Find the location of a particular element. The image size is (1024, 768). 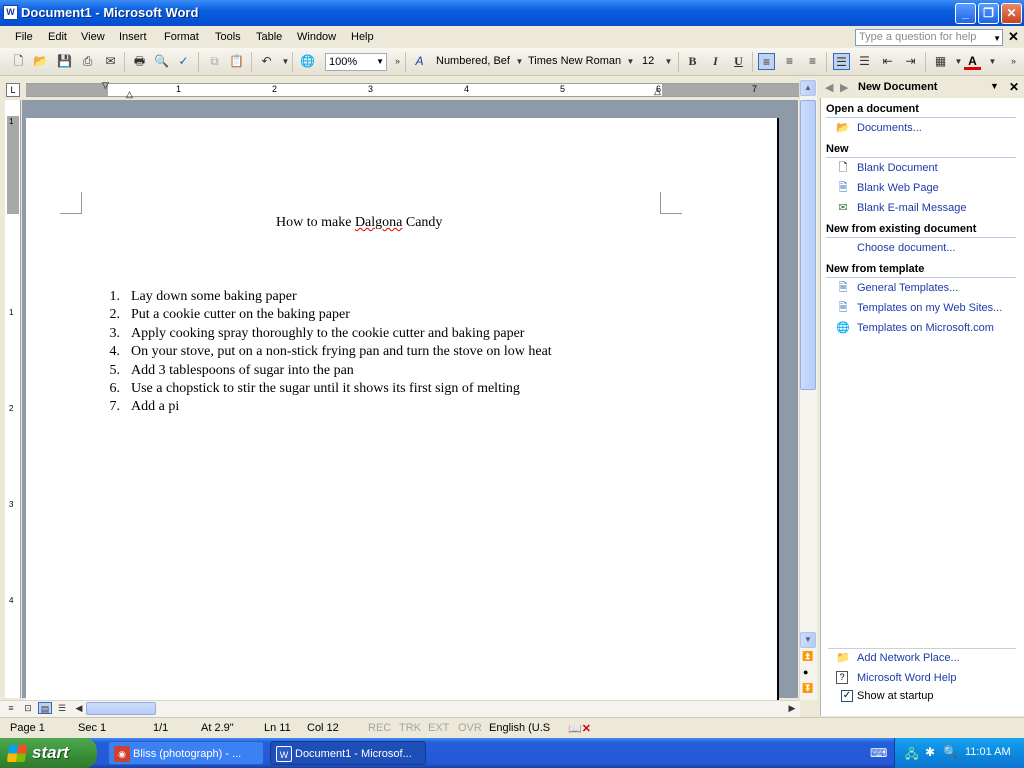

menu-insert: Insert is located at coordinates (133, 37).